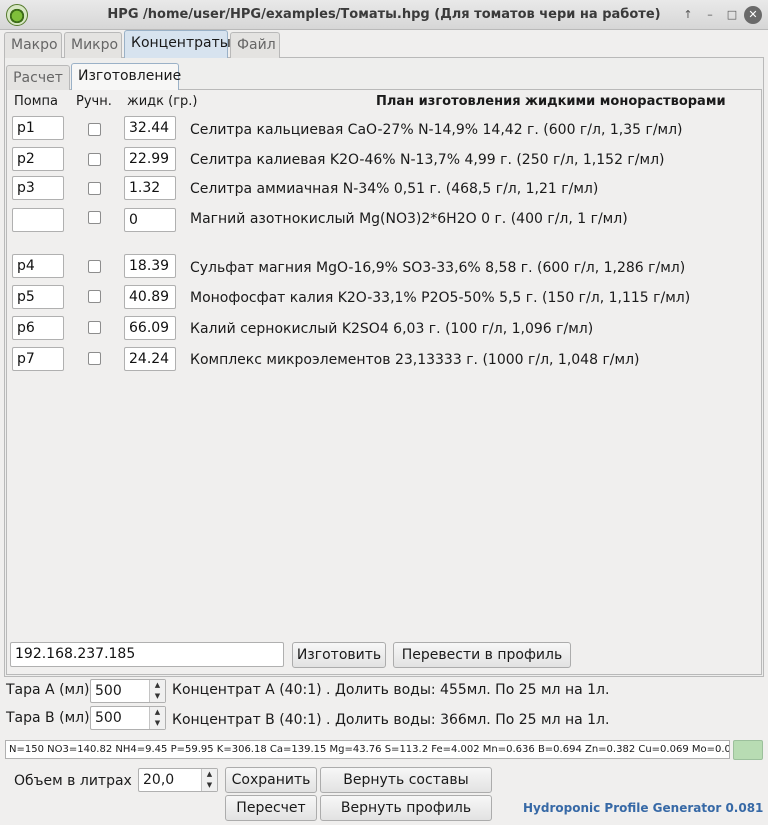 The image size is (768, 825). Describe the element at coordinates (38, 188) in the screenshot. I see `pump-field: p3` at that location.